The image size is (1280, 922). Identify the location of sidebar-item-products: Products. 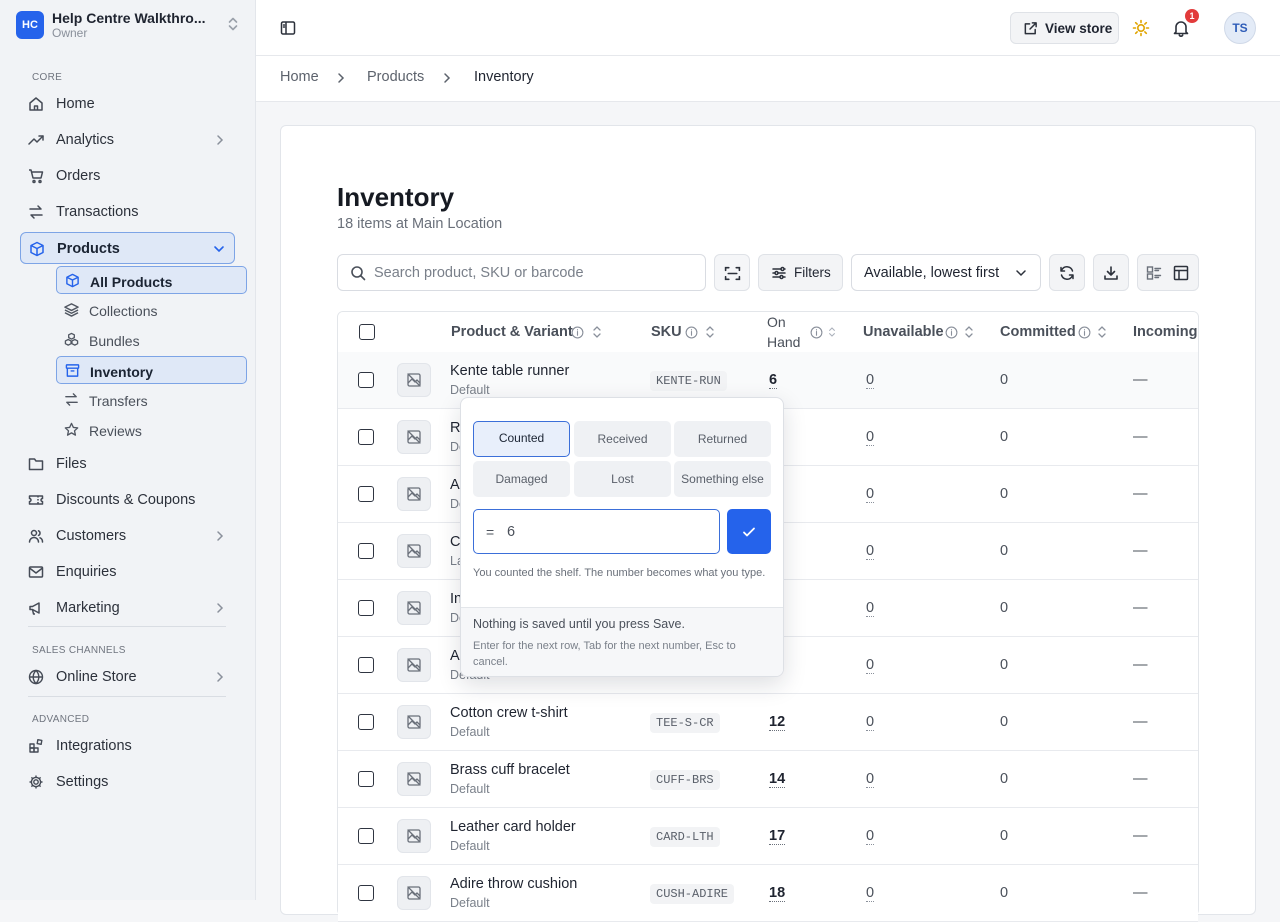
(127, 248).